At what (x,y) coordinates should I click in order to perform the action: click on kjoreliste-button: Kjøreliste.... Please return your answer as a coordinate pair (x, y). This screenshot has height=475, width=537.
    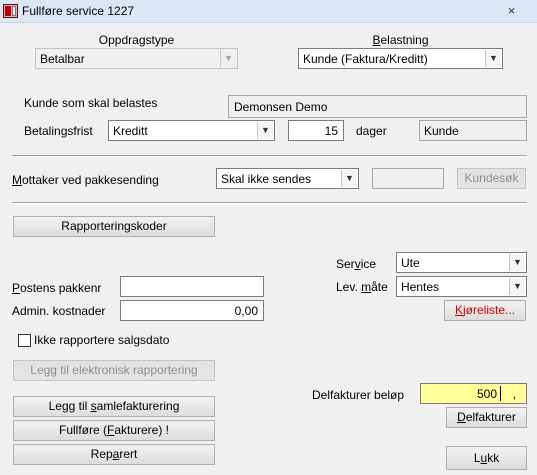
    Looking at the image, I should click on (485, 310).